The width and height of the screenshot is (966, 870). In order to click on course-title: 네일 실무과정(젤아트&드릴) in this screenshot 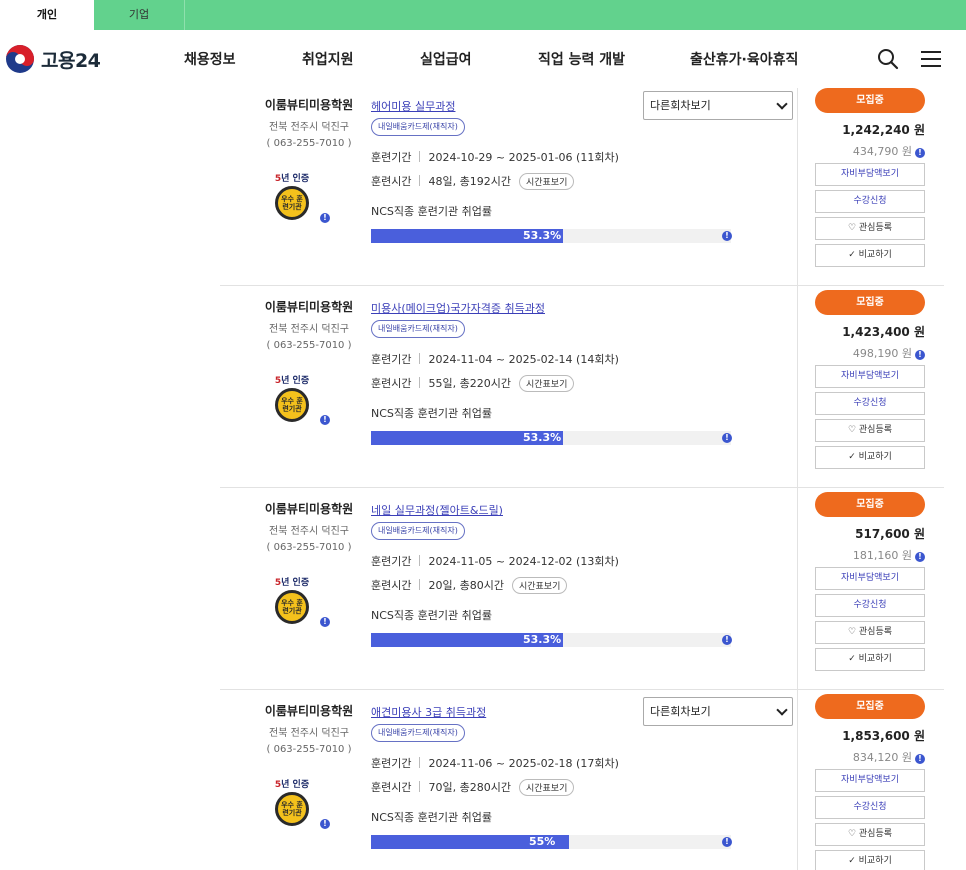, I will do `click(437, 510)`.